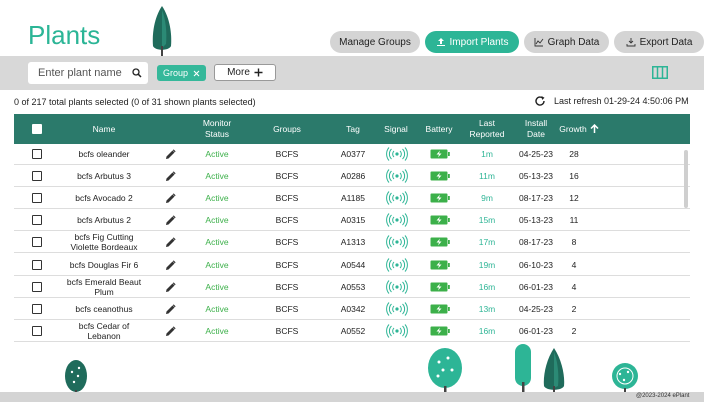  What do you see at coordinates (660, 72) in the screenshot?
I see `columns-icon` at bounding box center [660, 72].